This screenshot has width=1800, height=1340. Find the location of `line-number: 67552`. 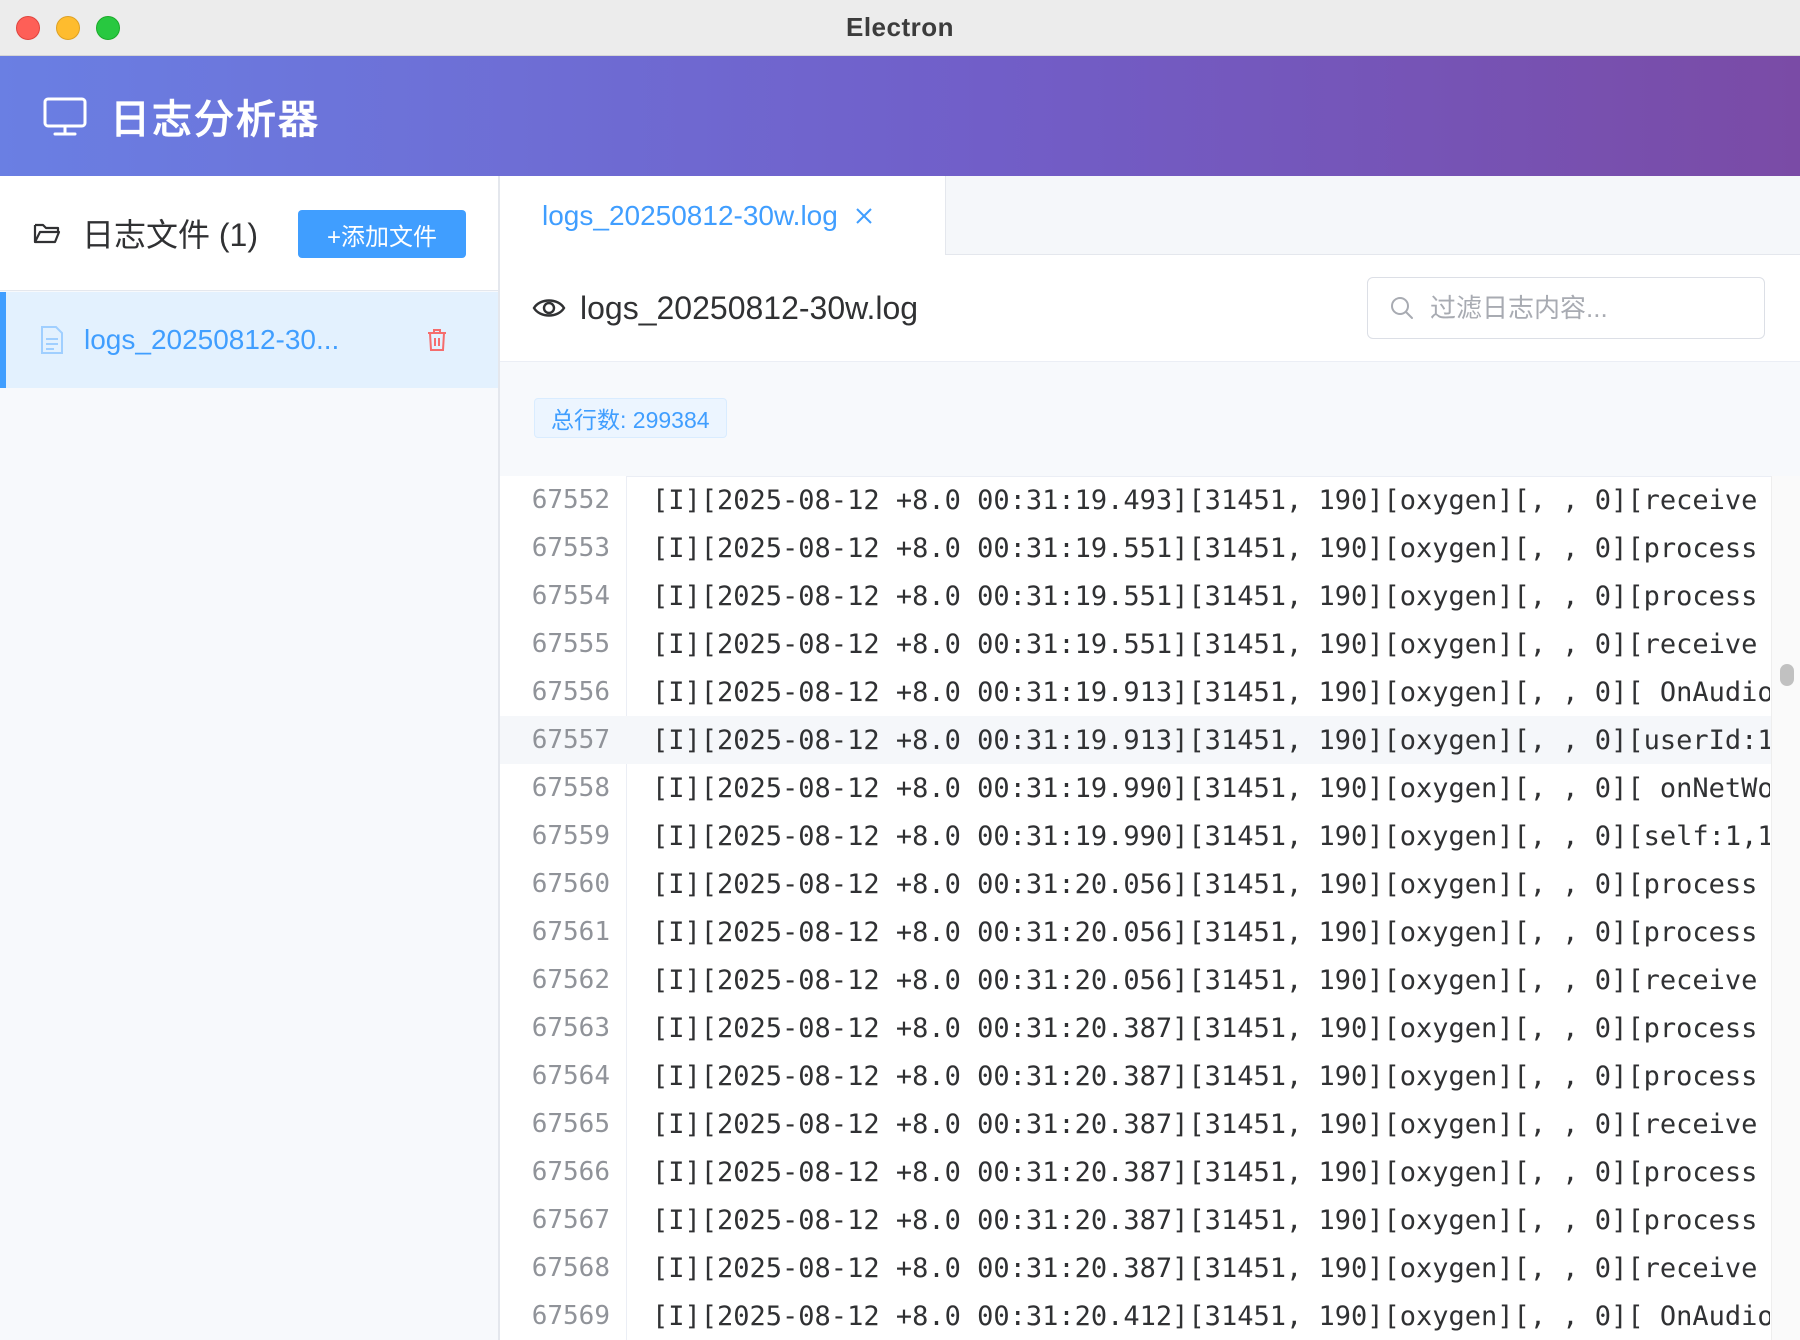

line-number: 67552 is located at coordinates (570, 500).